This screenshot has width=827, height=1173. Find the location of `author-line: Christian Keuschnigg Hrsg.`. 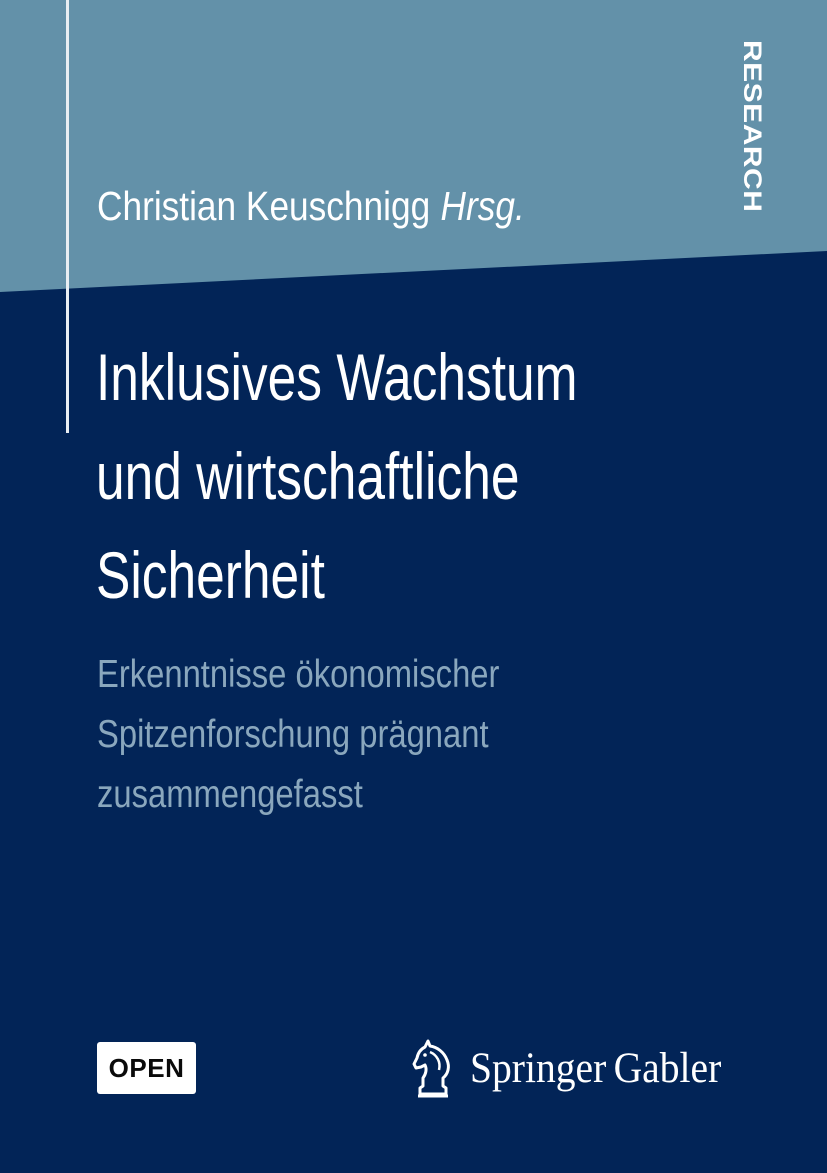

author-line: Christian Keuschnigg Hrsg. is located at coordinates (311, 206).